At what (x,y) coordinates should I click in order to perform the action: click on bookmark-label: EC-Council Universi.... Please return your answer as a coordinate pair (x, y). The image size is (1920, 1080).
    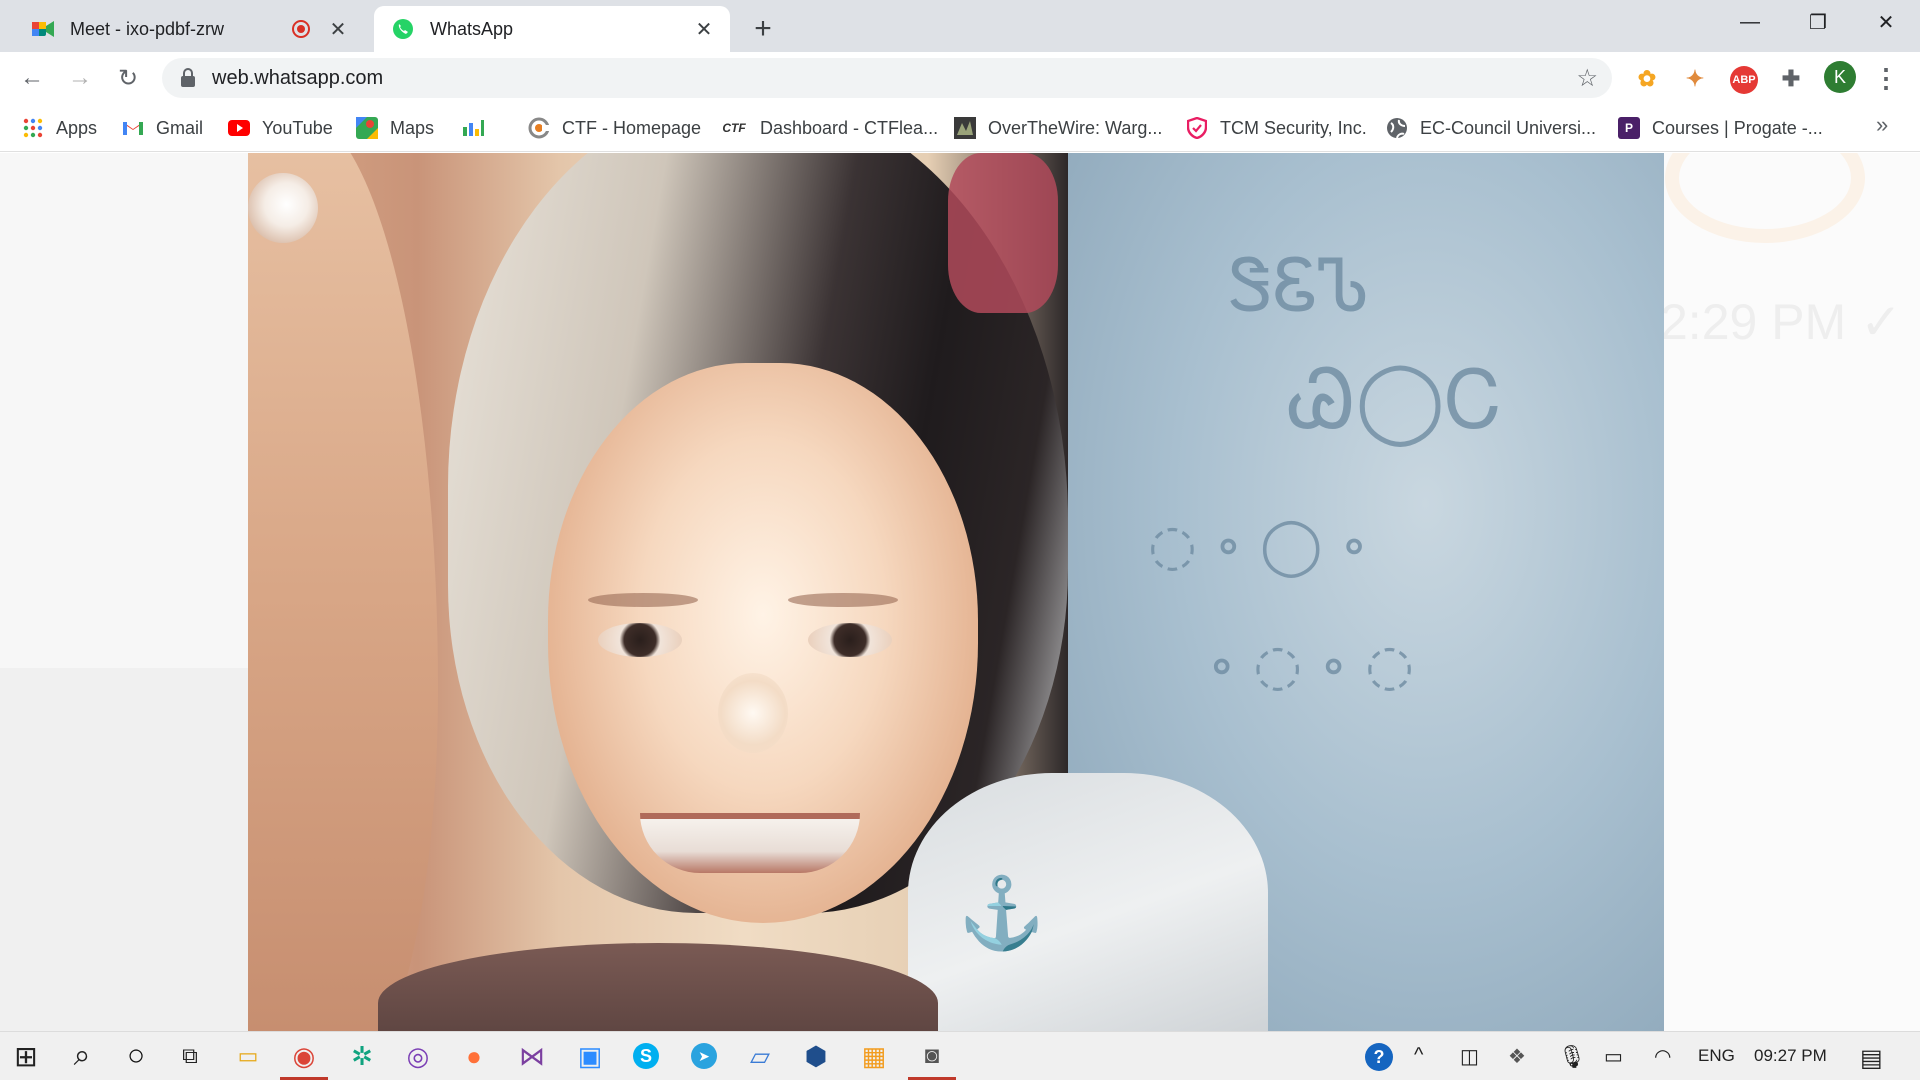
    Looking at the image, I should click on (1508, 127).